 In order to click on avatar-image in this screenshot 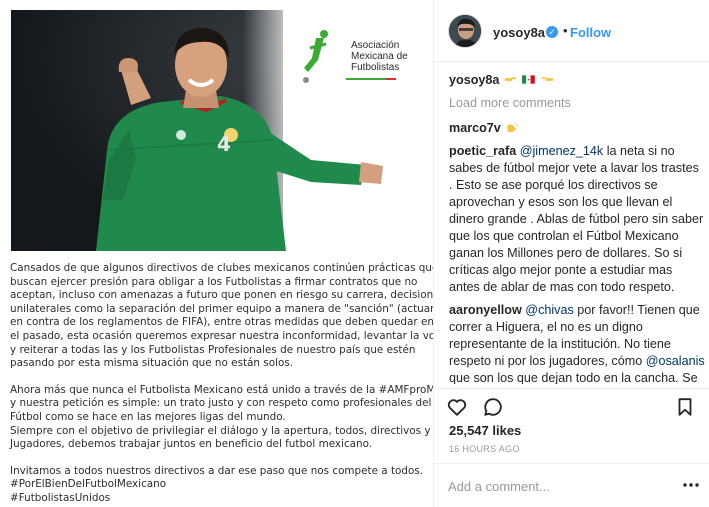, I will do `click(465, 31)`.